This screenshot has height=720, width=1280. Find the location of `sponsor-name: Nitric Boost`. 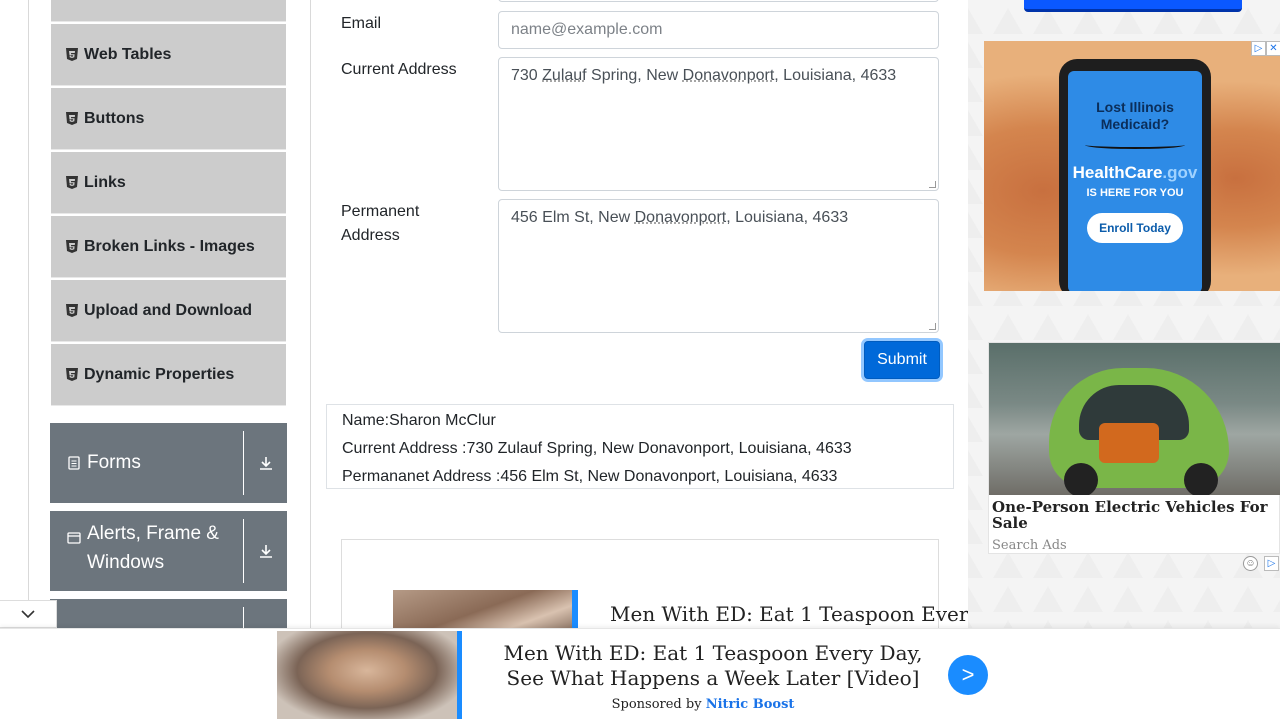

sponsor-name: Nitric Boost is located at coordinates (750, 704).